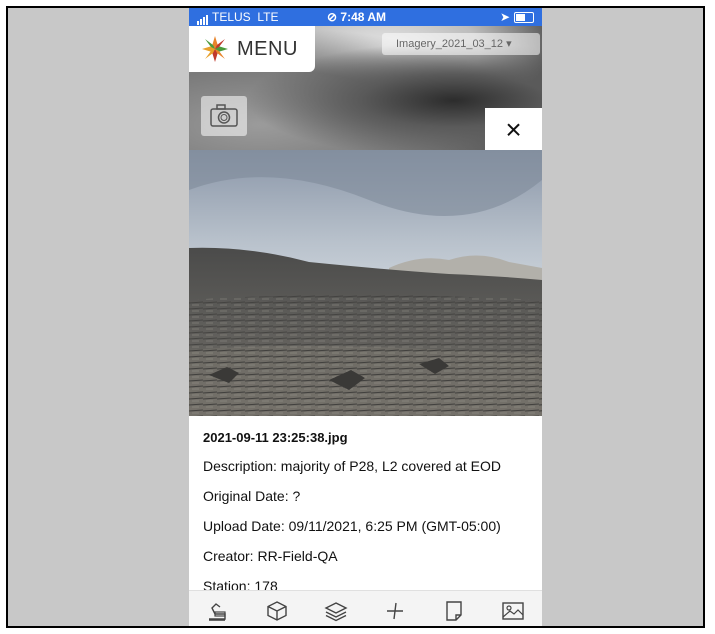 Image resolution: width=715 pixels, height=634 pixels. What do you see at coordinates (332, 17) in the screenshot?
I see `rotation-lock-icon: ⊘` at bounding box center [332, 17].